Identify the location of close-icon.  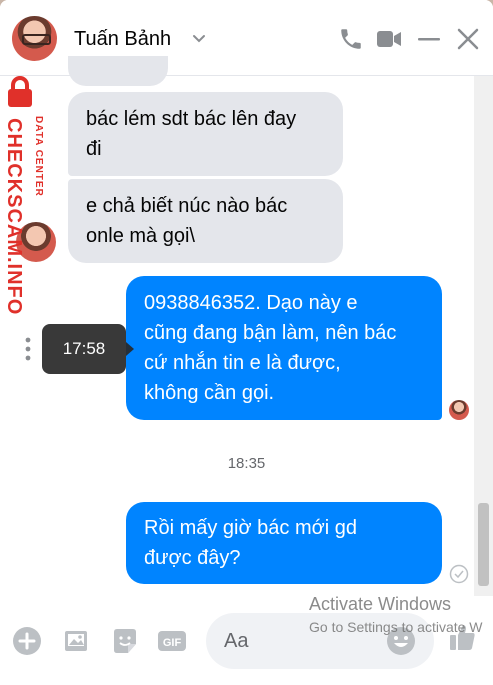
(468, 39).